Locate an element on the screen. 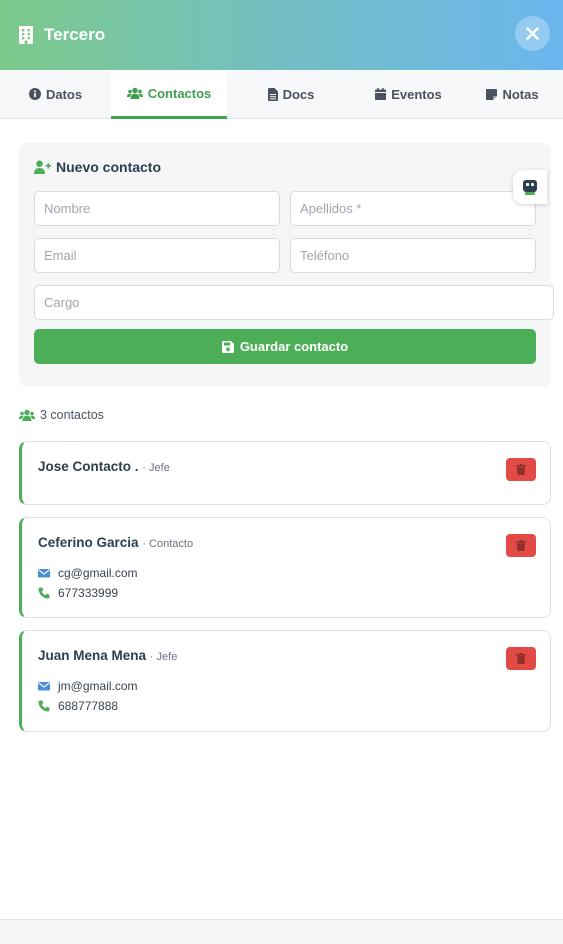 The height and width of the screenshot is (944, 563). tab-bar: Datos Contactos Docs Eventos Notas is located at coordinates (281, 94).